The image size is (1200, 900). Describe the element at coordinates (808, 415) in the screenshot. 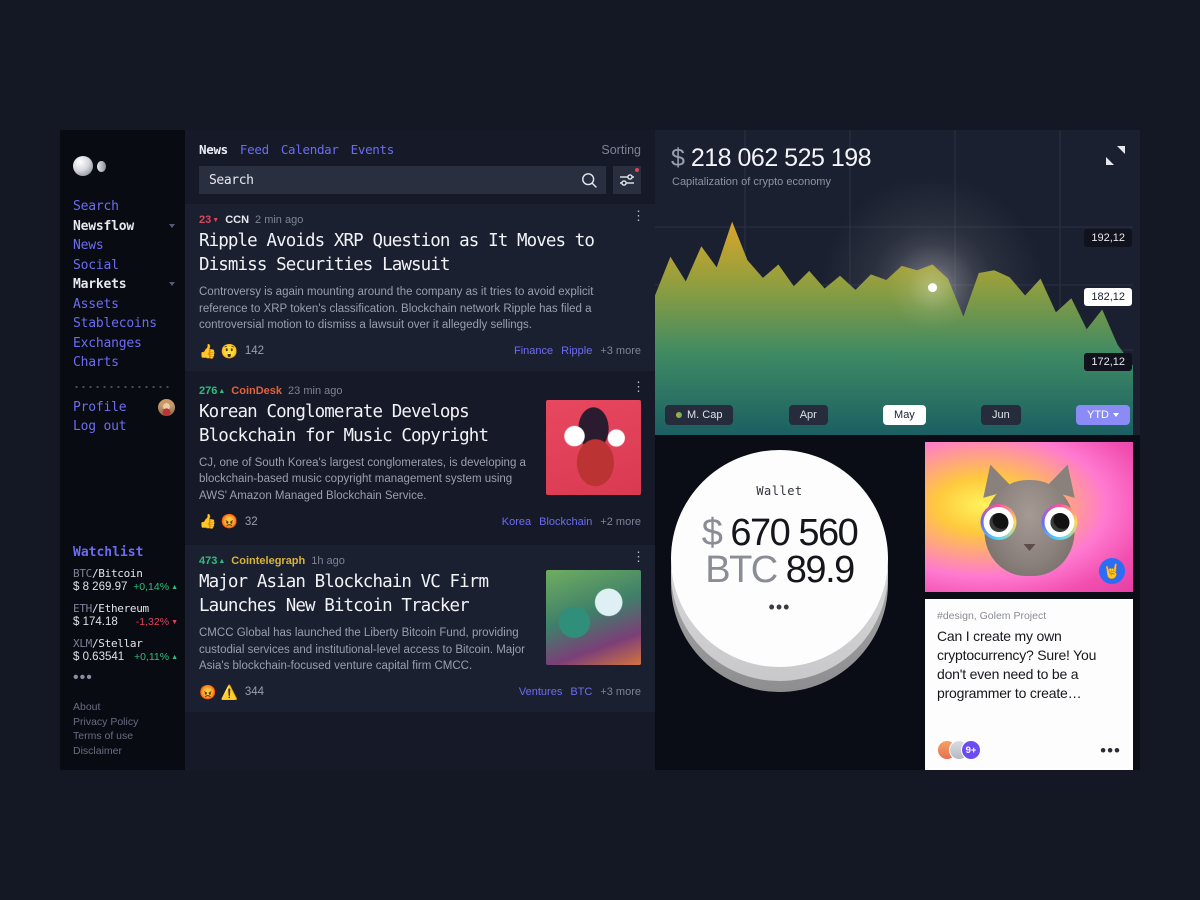

I see `month-apr-button: Apr` at that location.